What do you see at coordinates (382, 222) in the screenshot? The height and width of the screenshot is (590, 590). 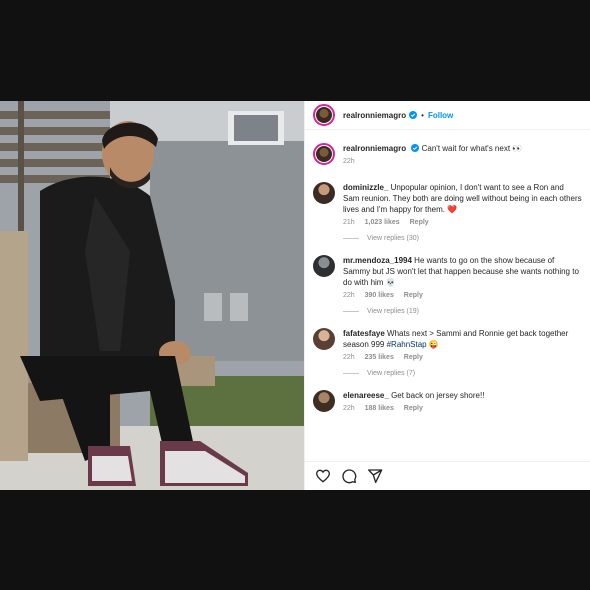 I see `comment-likes: 1,023 likes` at bounding box center [382, 222].